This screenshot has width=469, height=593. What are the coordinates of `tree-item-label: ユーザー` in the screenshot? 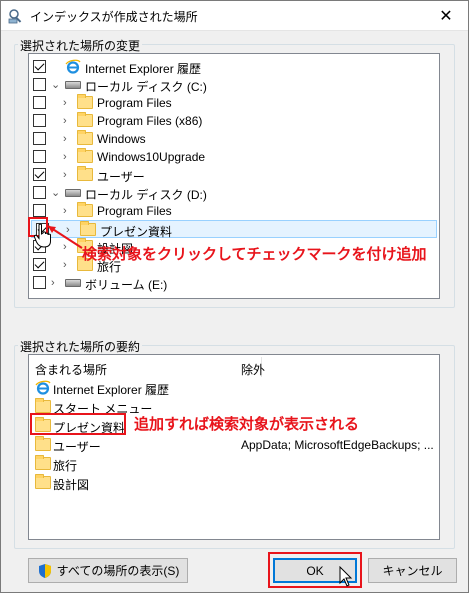 It's located at (121, 177).